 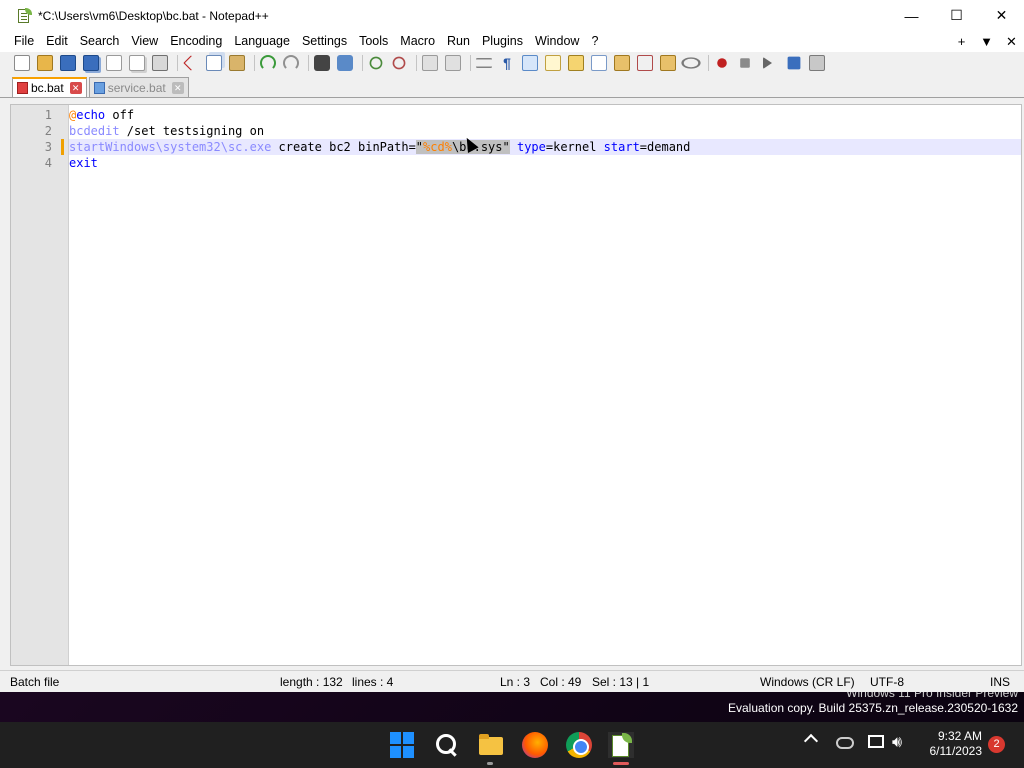 What do you see at coordinates (594, 41) in the screenshot?
I see `menu-help: ?` at bounding box center [594, 41].